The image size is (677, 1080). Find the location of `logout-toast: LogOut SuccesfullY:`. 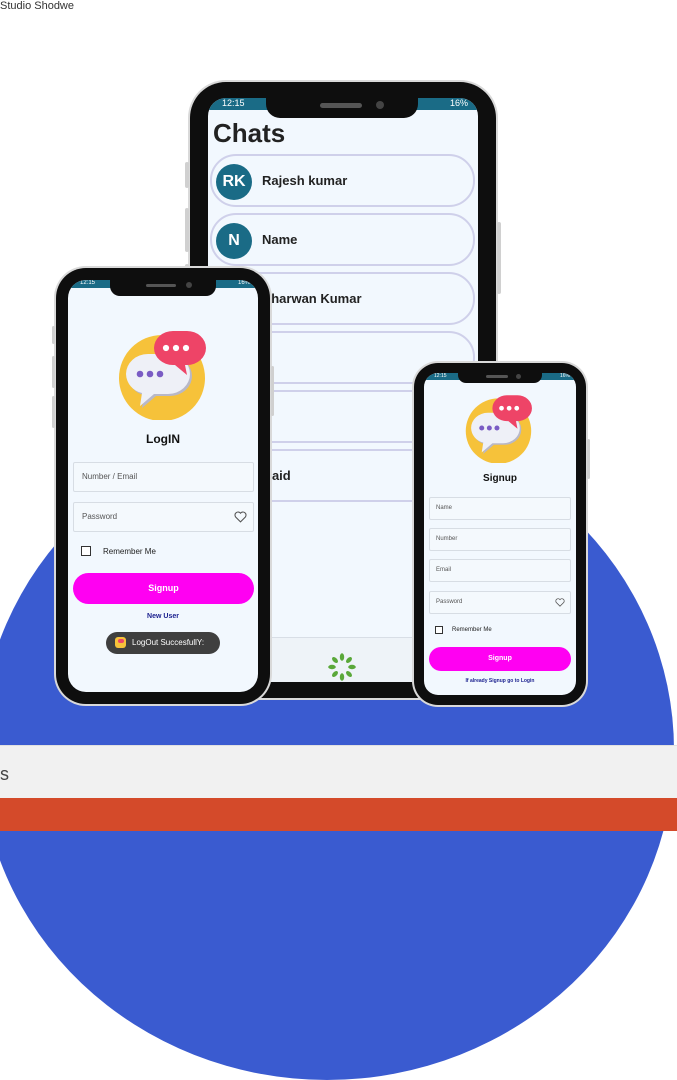

logout-toast: LogOut SuccesfullY: is located at coordinates (163, 643).